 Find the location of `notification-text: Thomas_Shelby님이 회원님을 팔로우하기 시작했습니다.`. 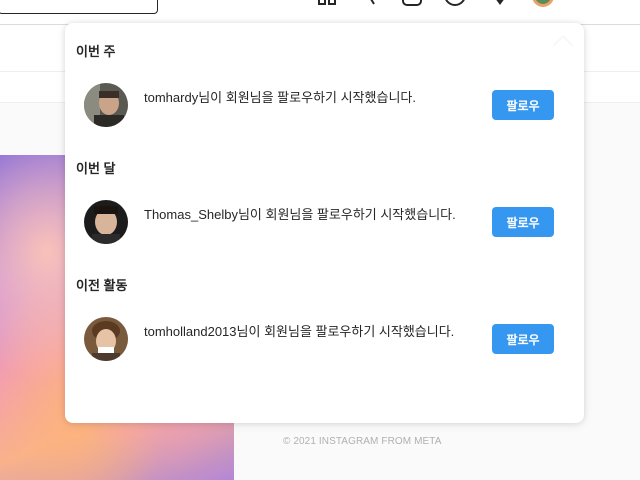

notification-text: Thomas_Shelby님이 회원님을 팔로우하기 시작했습니다. is located at coordinates (313, 215).